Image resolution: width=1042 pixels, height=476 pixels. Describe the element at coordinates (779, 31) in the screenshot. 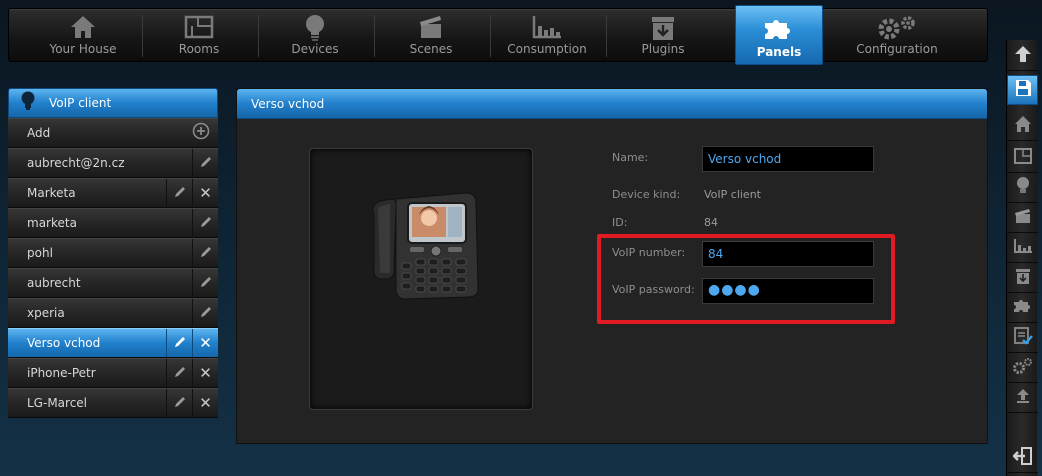

I see `puzzle-icon` at that location.